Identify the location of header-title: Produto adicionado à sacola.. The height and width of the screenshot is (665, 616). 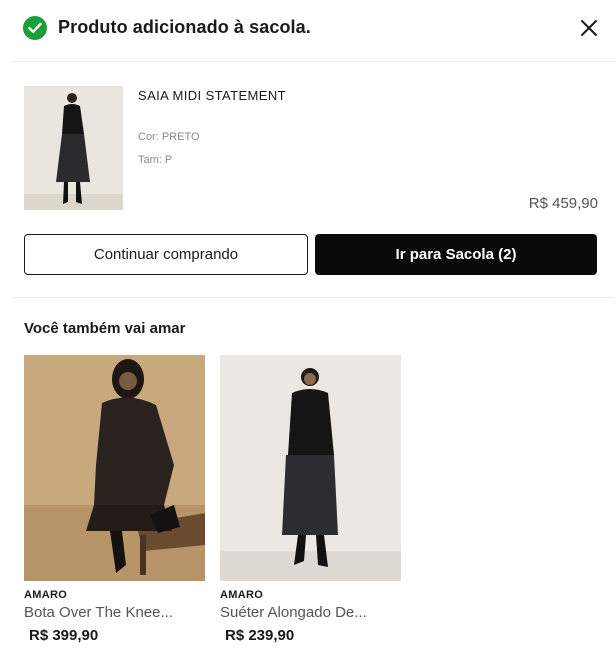
(184, 27).